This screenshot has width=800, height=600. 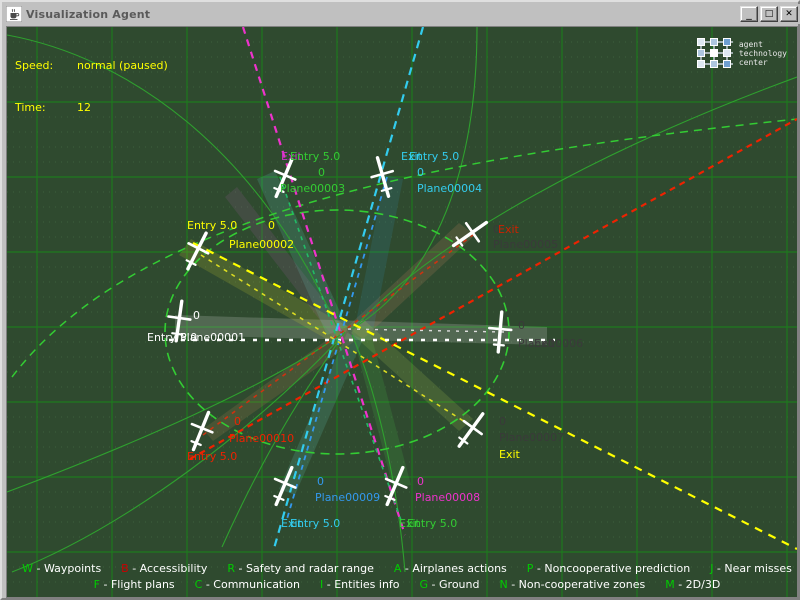 I want to click on legend-label-a: - Airplanes actions, so click(x=454, y=568).